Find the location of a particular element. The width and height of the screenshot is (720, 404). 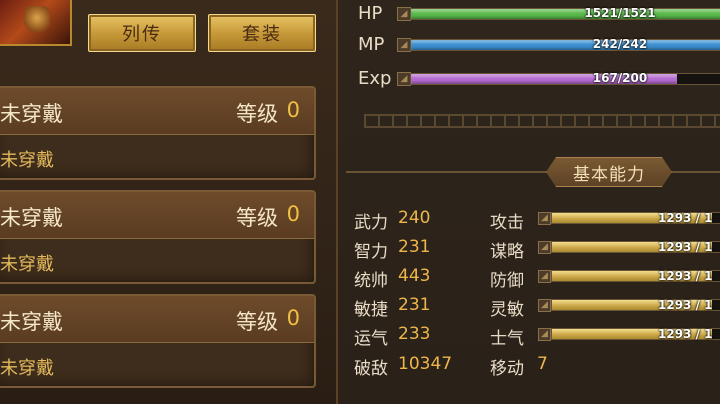

hero-portrait is located at coordinates (36, 23).